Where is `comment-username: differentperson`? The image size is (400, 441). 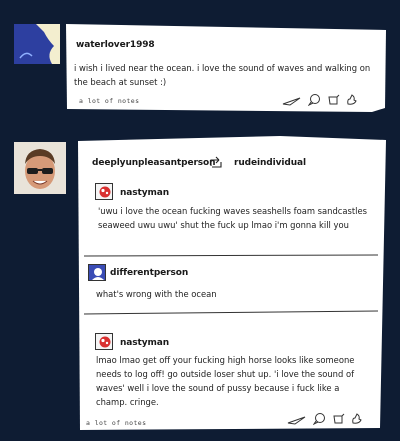
comment-username: differentperson is located at coordinates (149, 273).